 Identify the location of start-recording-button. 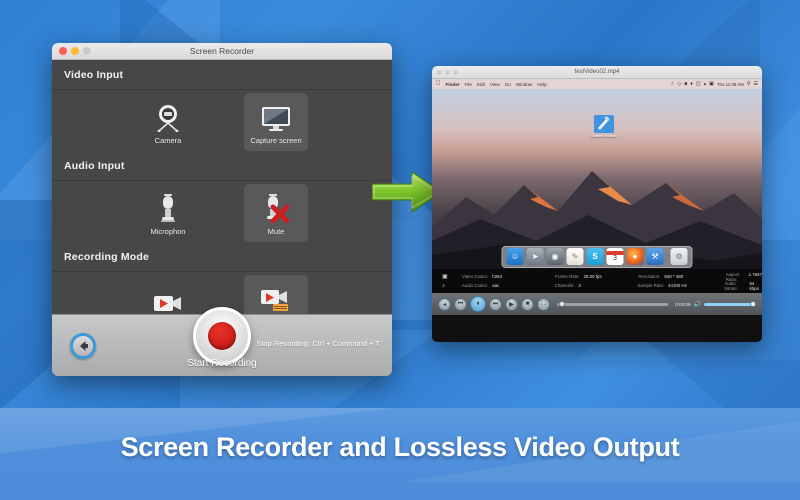
(222, 336).